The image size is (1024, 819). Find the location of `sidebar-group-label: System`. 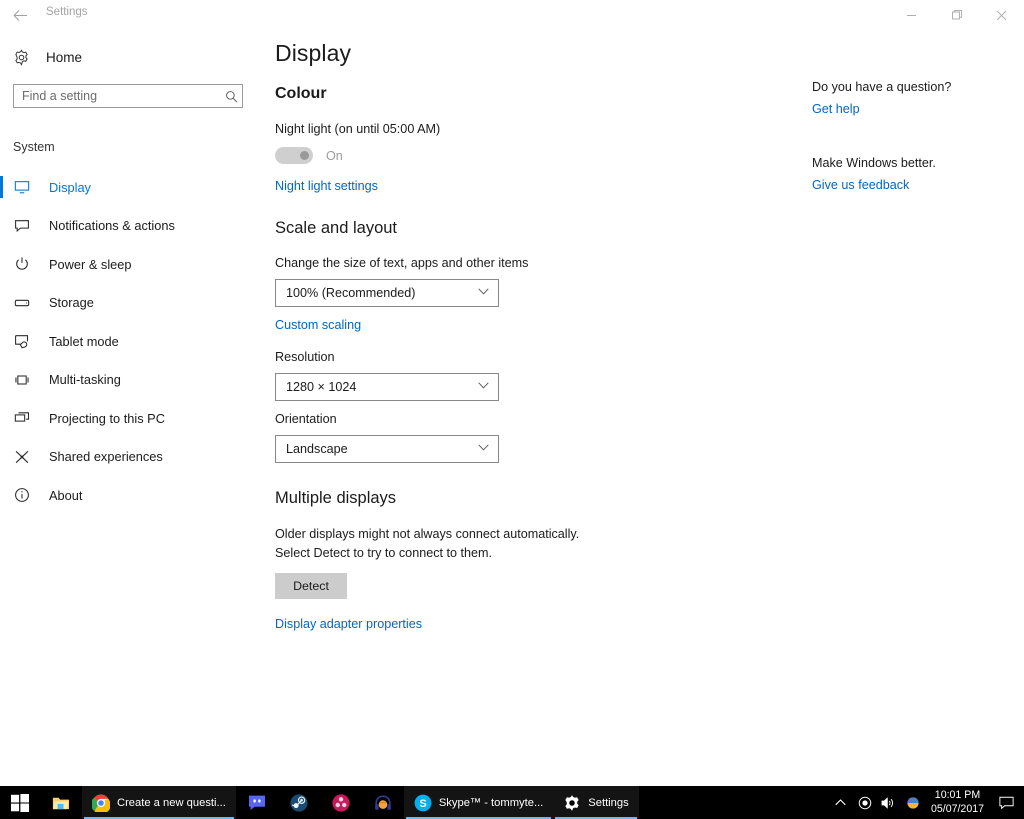

sidebar-group-label: System is located at coordinates (34, 147).